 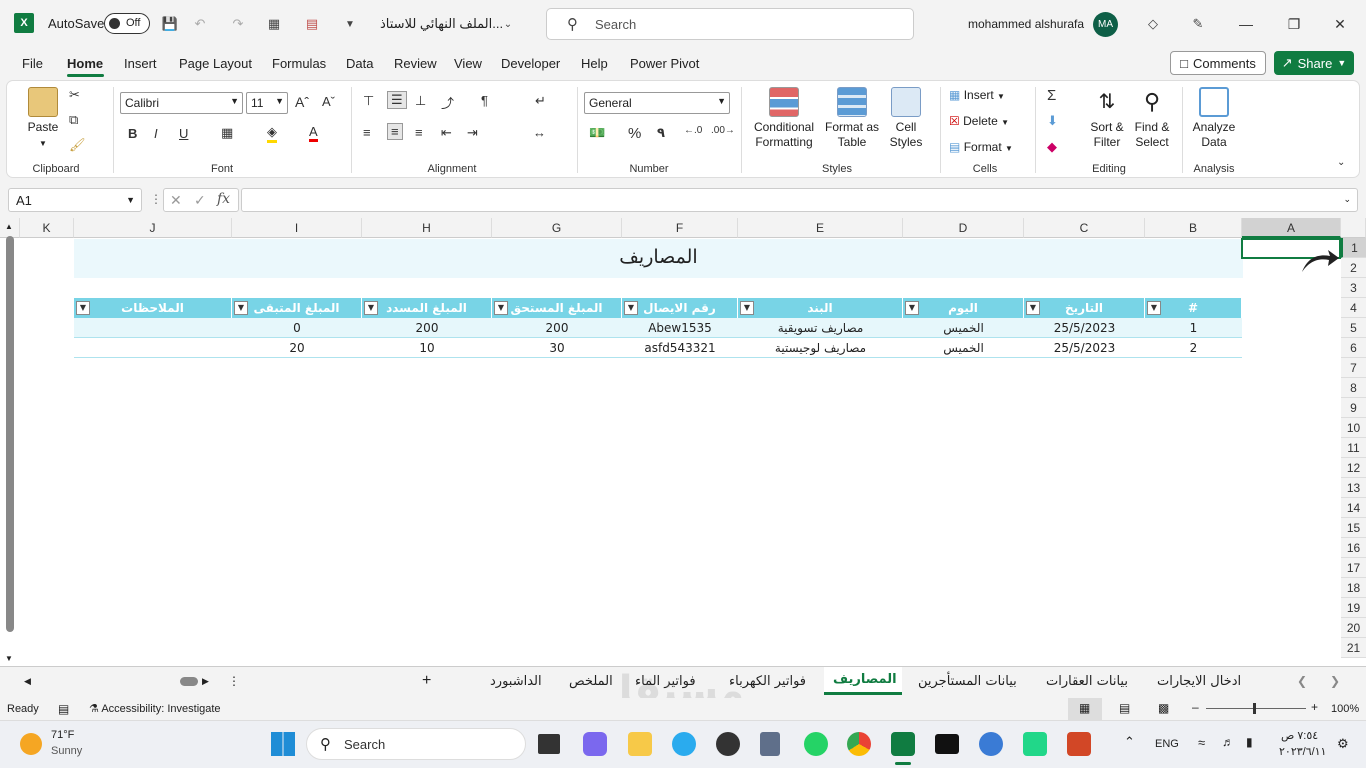 What do you see at coordinates (32, 63) in the screenshot?
I see `tab-file: File` at bounding box center [32, 63].